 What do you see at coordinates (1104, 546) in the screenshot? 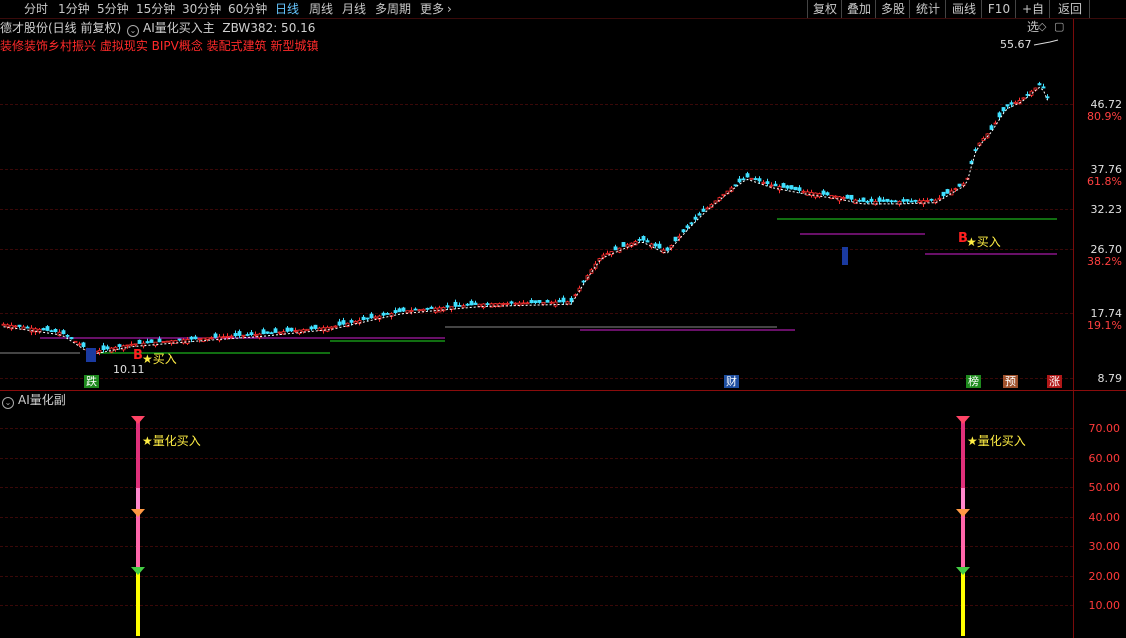
I see `sub-tick: 30.00` at bounding box center [1104, 546].